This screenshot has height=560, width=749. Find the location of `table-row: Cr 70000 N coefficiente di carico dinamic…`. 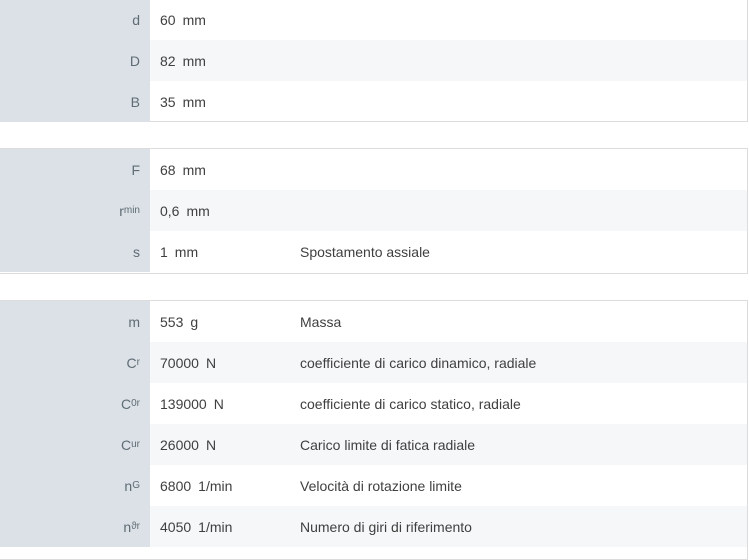

table-row: Cr 70000 N coefficiente di carico dinamic… is located at coordinates (373, 362).